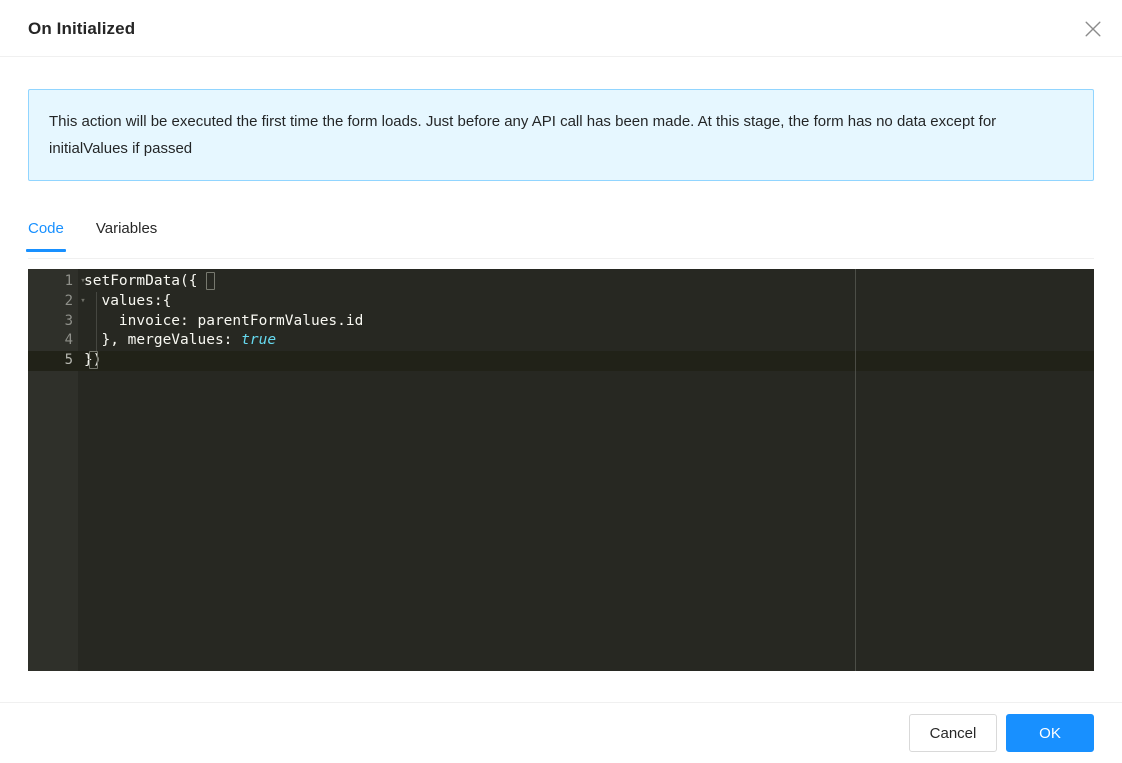 This screenshot has width=1122, height=763. What do you see at coordinates (57, 302) in the screenshot?
I see `gutter-line: 2 ▾` at bounding box center [57, 302].